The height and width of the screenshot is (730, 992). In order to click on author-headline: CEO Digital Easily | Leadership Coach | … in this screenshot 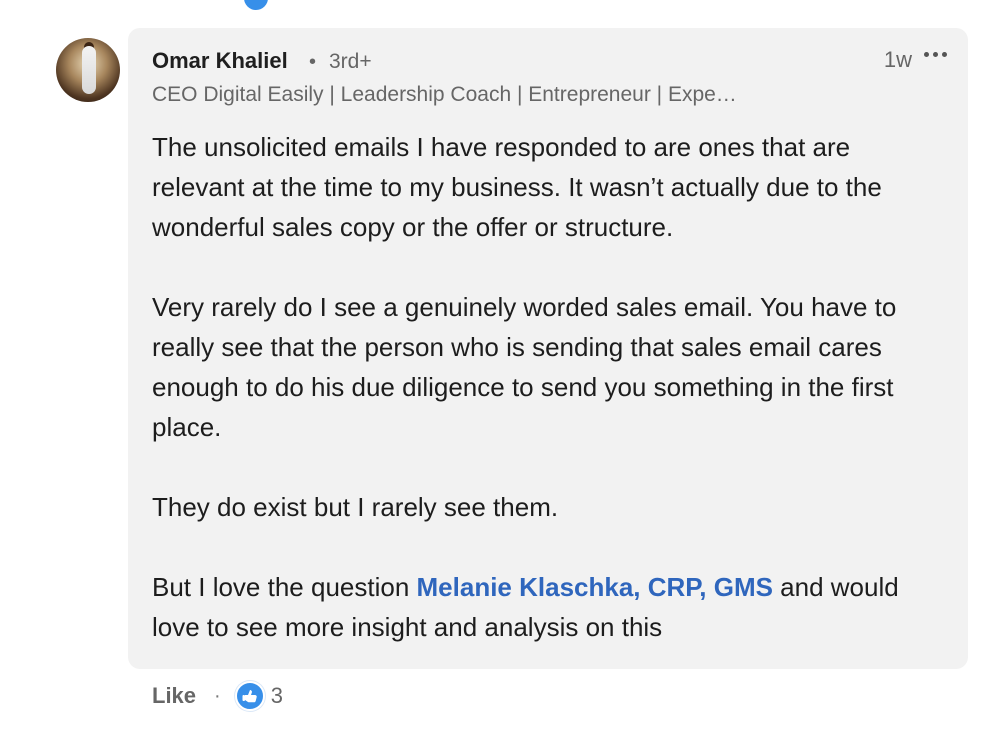, I will do `click(444, 95)`.